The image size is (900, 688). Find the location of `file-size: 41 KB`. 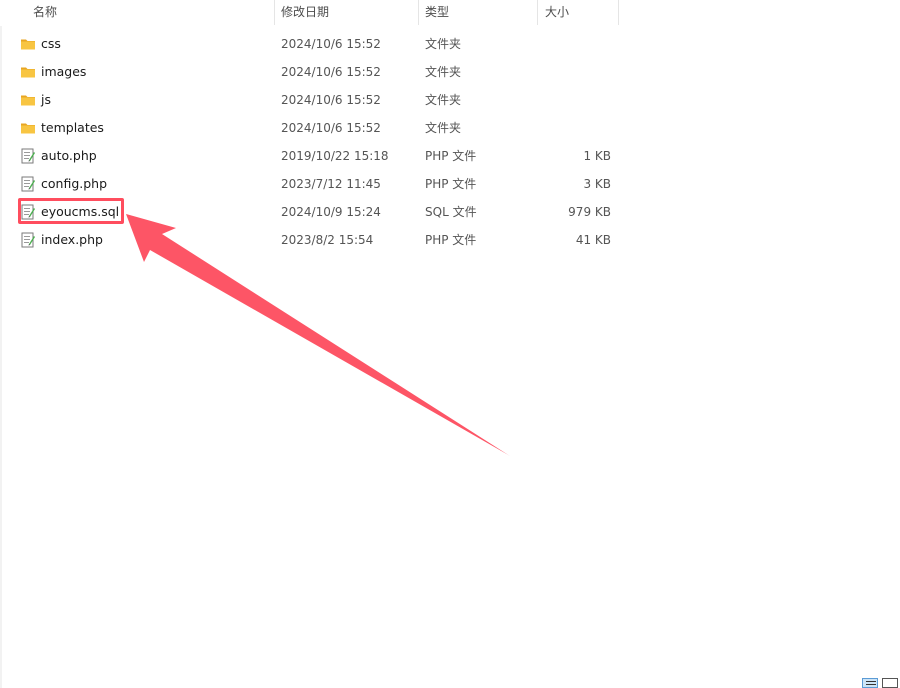

file-size: 41 KB is located at coordinates (593, 240).